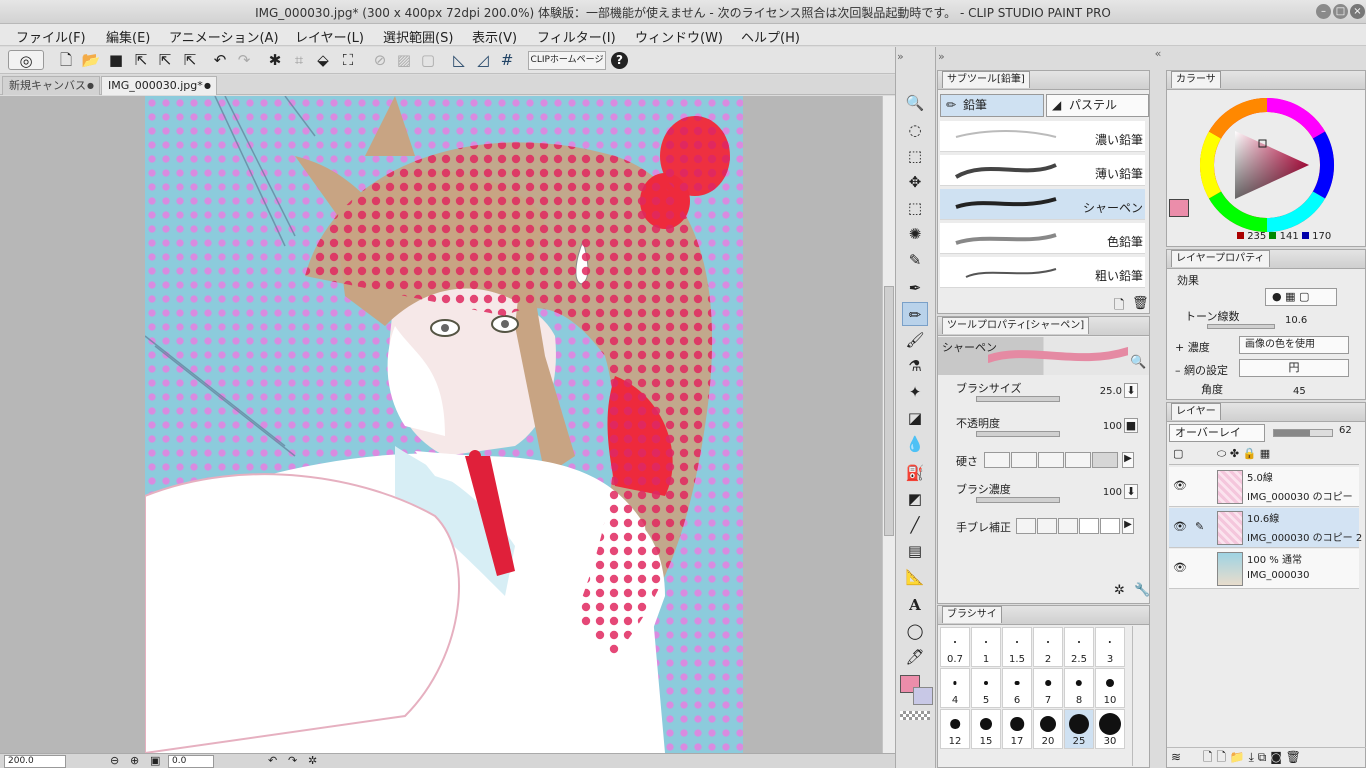 This screenshot has height=768, width=1366. Describe the element at coordinates (1138, 362) in the screenshot. I see `preview-zoom-icon: 🔍` at that location.